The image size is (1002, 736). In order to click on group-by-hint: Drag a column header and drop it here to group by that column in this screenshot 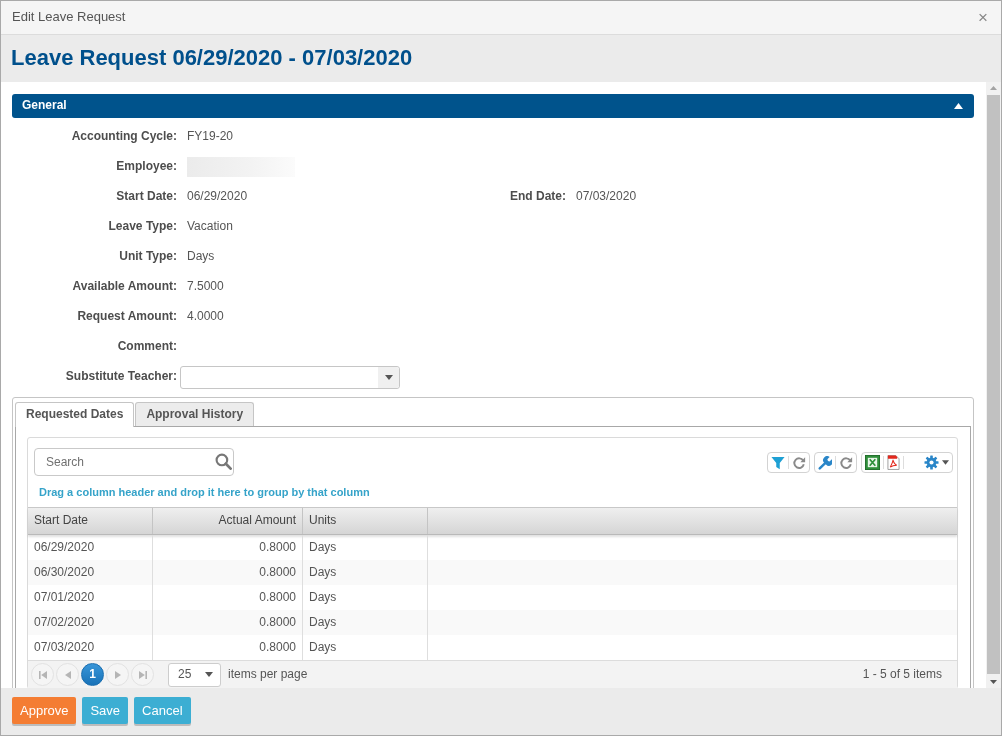, I will do `click(204, 492)`.